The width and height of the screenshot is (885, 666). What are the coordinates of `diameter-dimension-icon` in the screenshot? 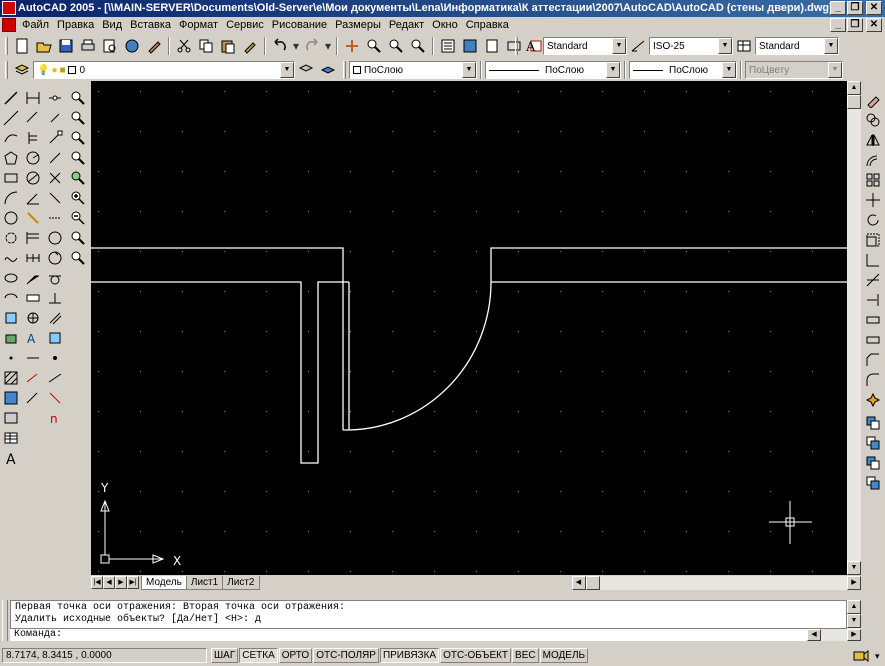 It's located at (33, 178).